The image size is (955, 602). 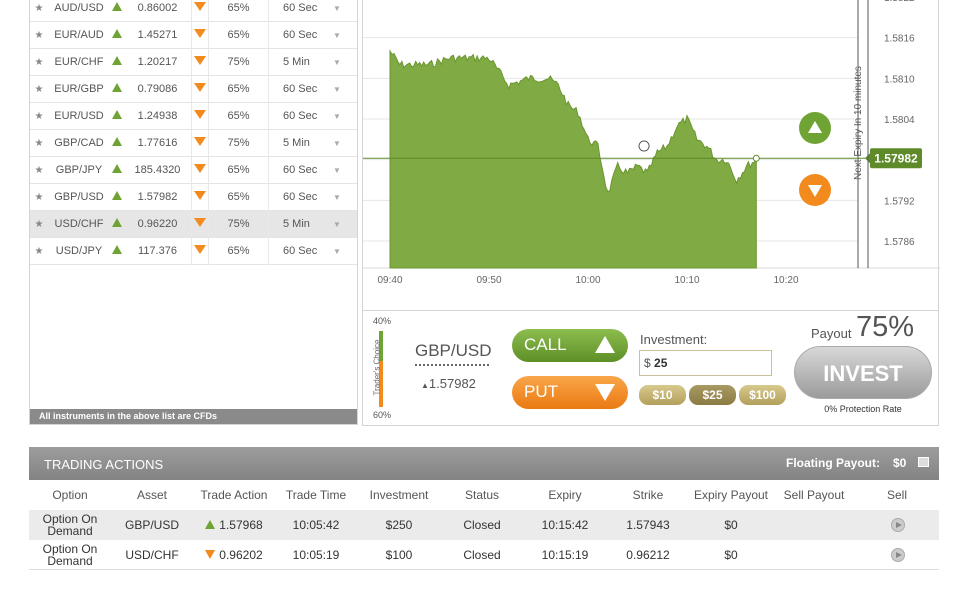 What do you see at coordinates (885, 327) in the screenshot?
I see `payout-value: 75%` at bounding box center [885, 327].